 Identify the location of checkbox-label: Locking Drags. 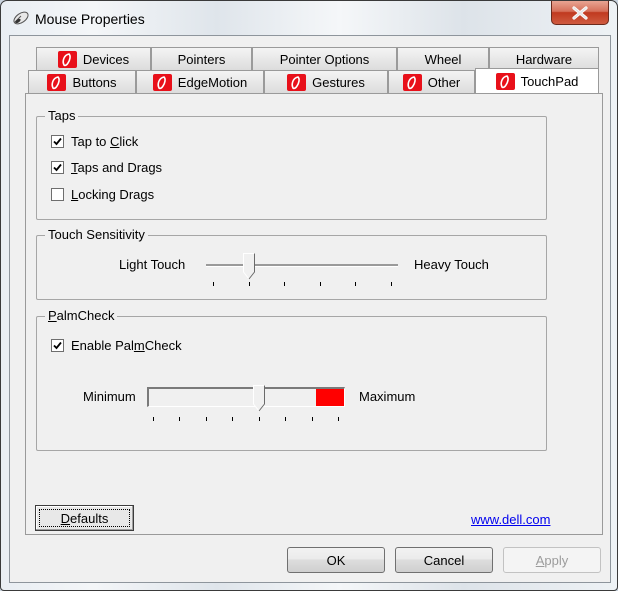
(113, 194).